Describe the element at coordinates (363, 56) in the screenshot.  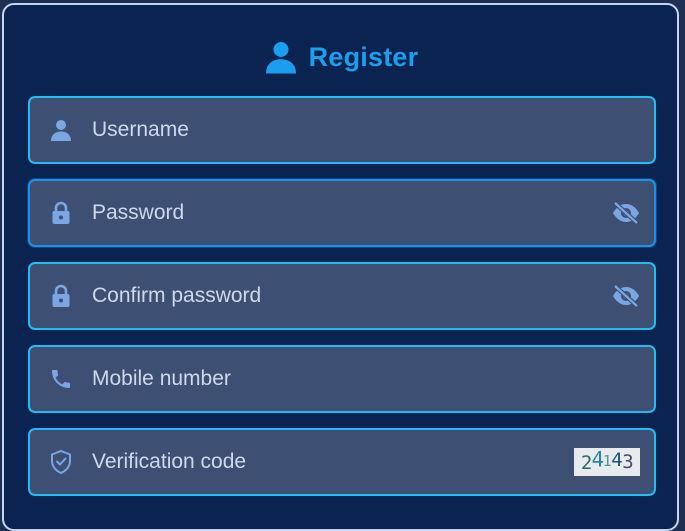
I see `form-title: Register` at that location.